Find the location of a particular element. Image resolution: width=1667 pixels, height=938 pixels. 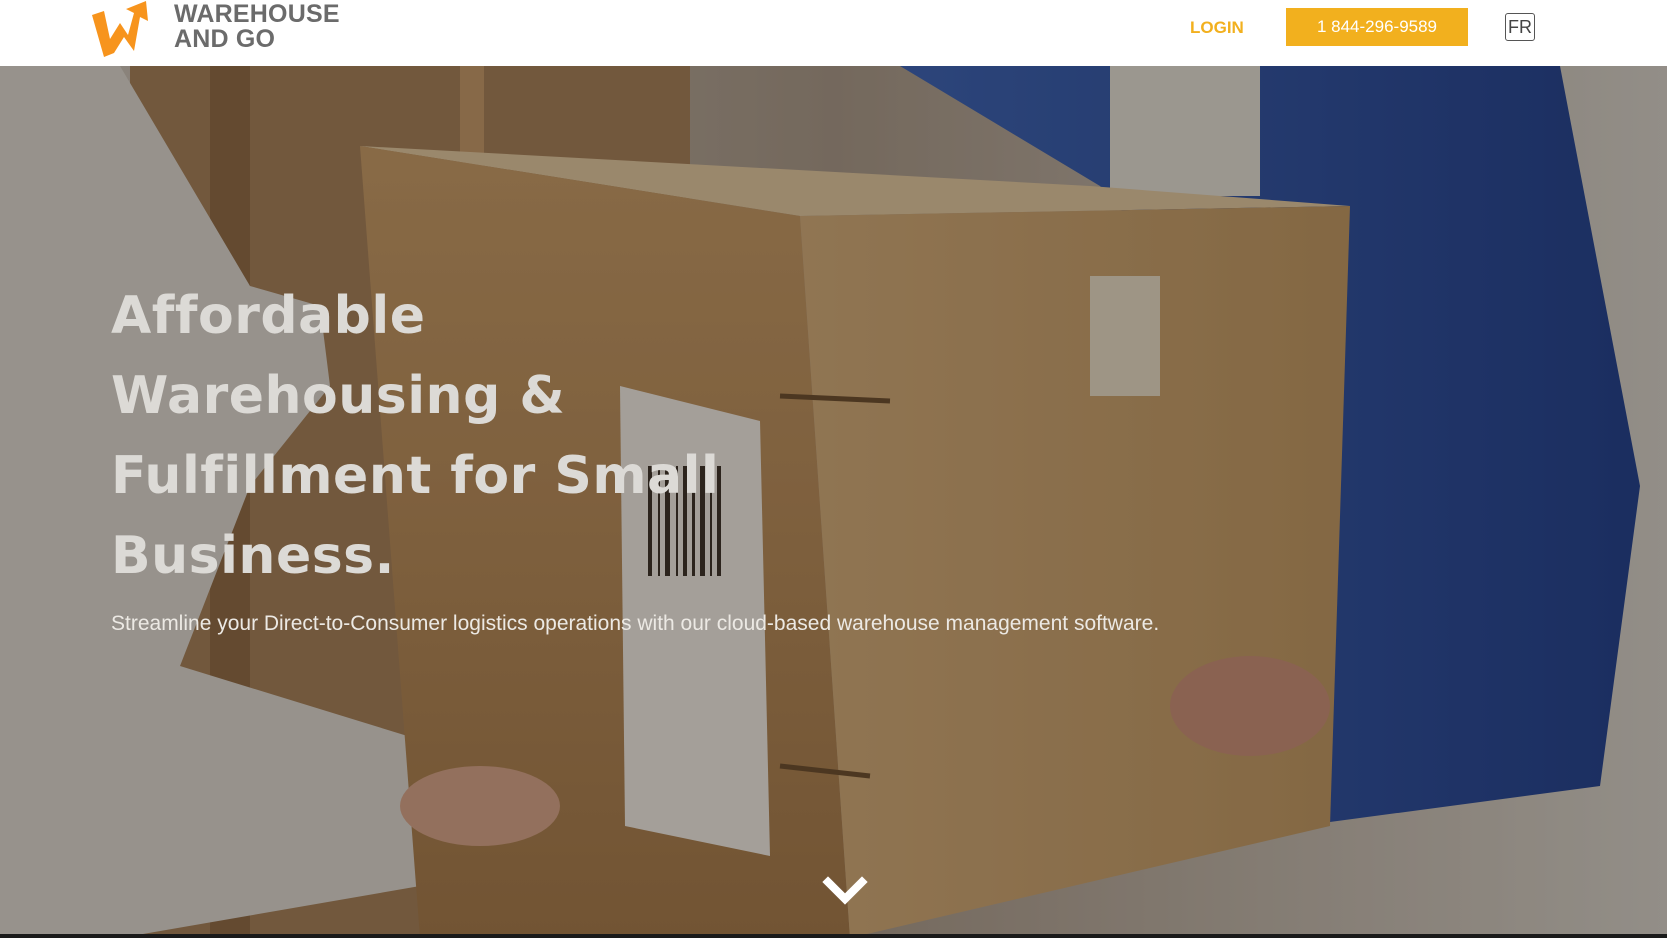

logo-wordmark: WAREHOUSE AND GO is located at coordinates (257, 27).